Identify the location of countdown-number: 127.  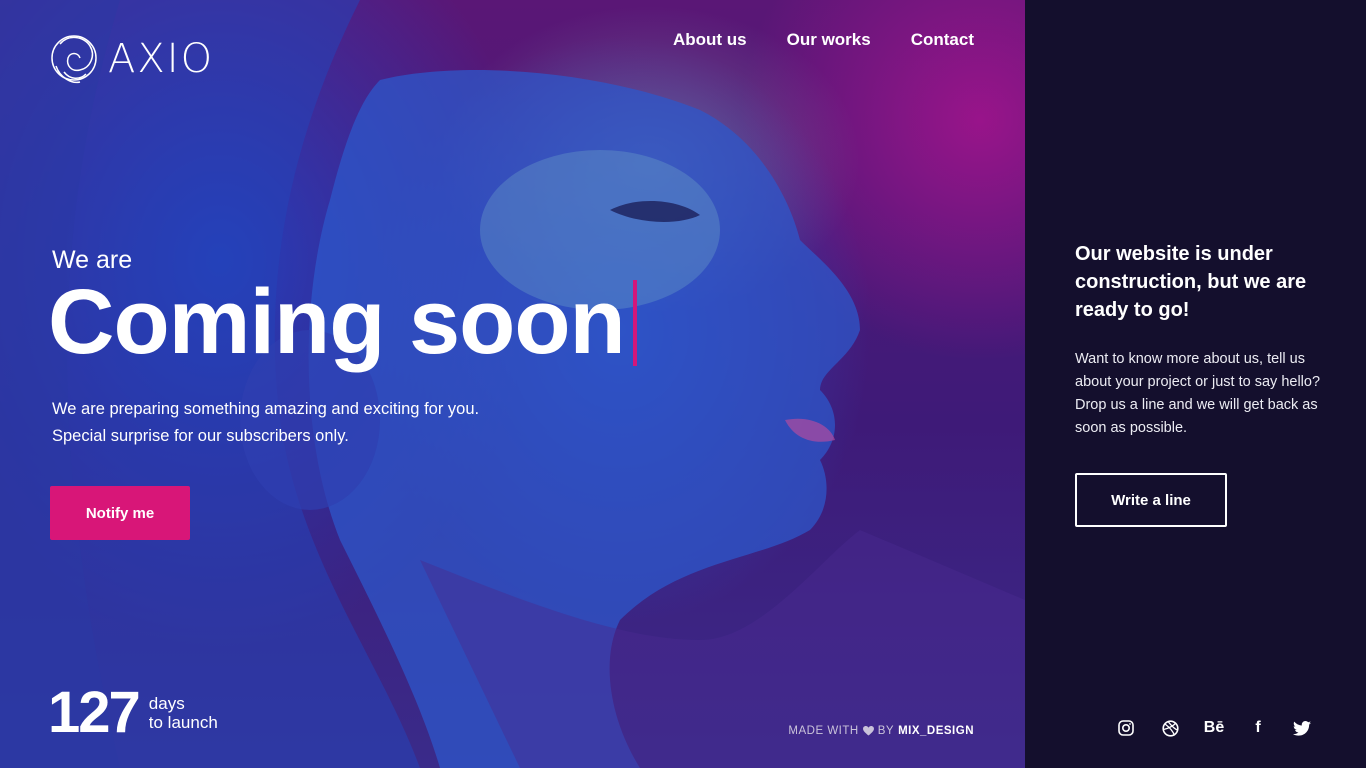
(94, 712).